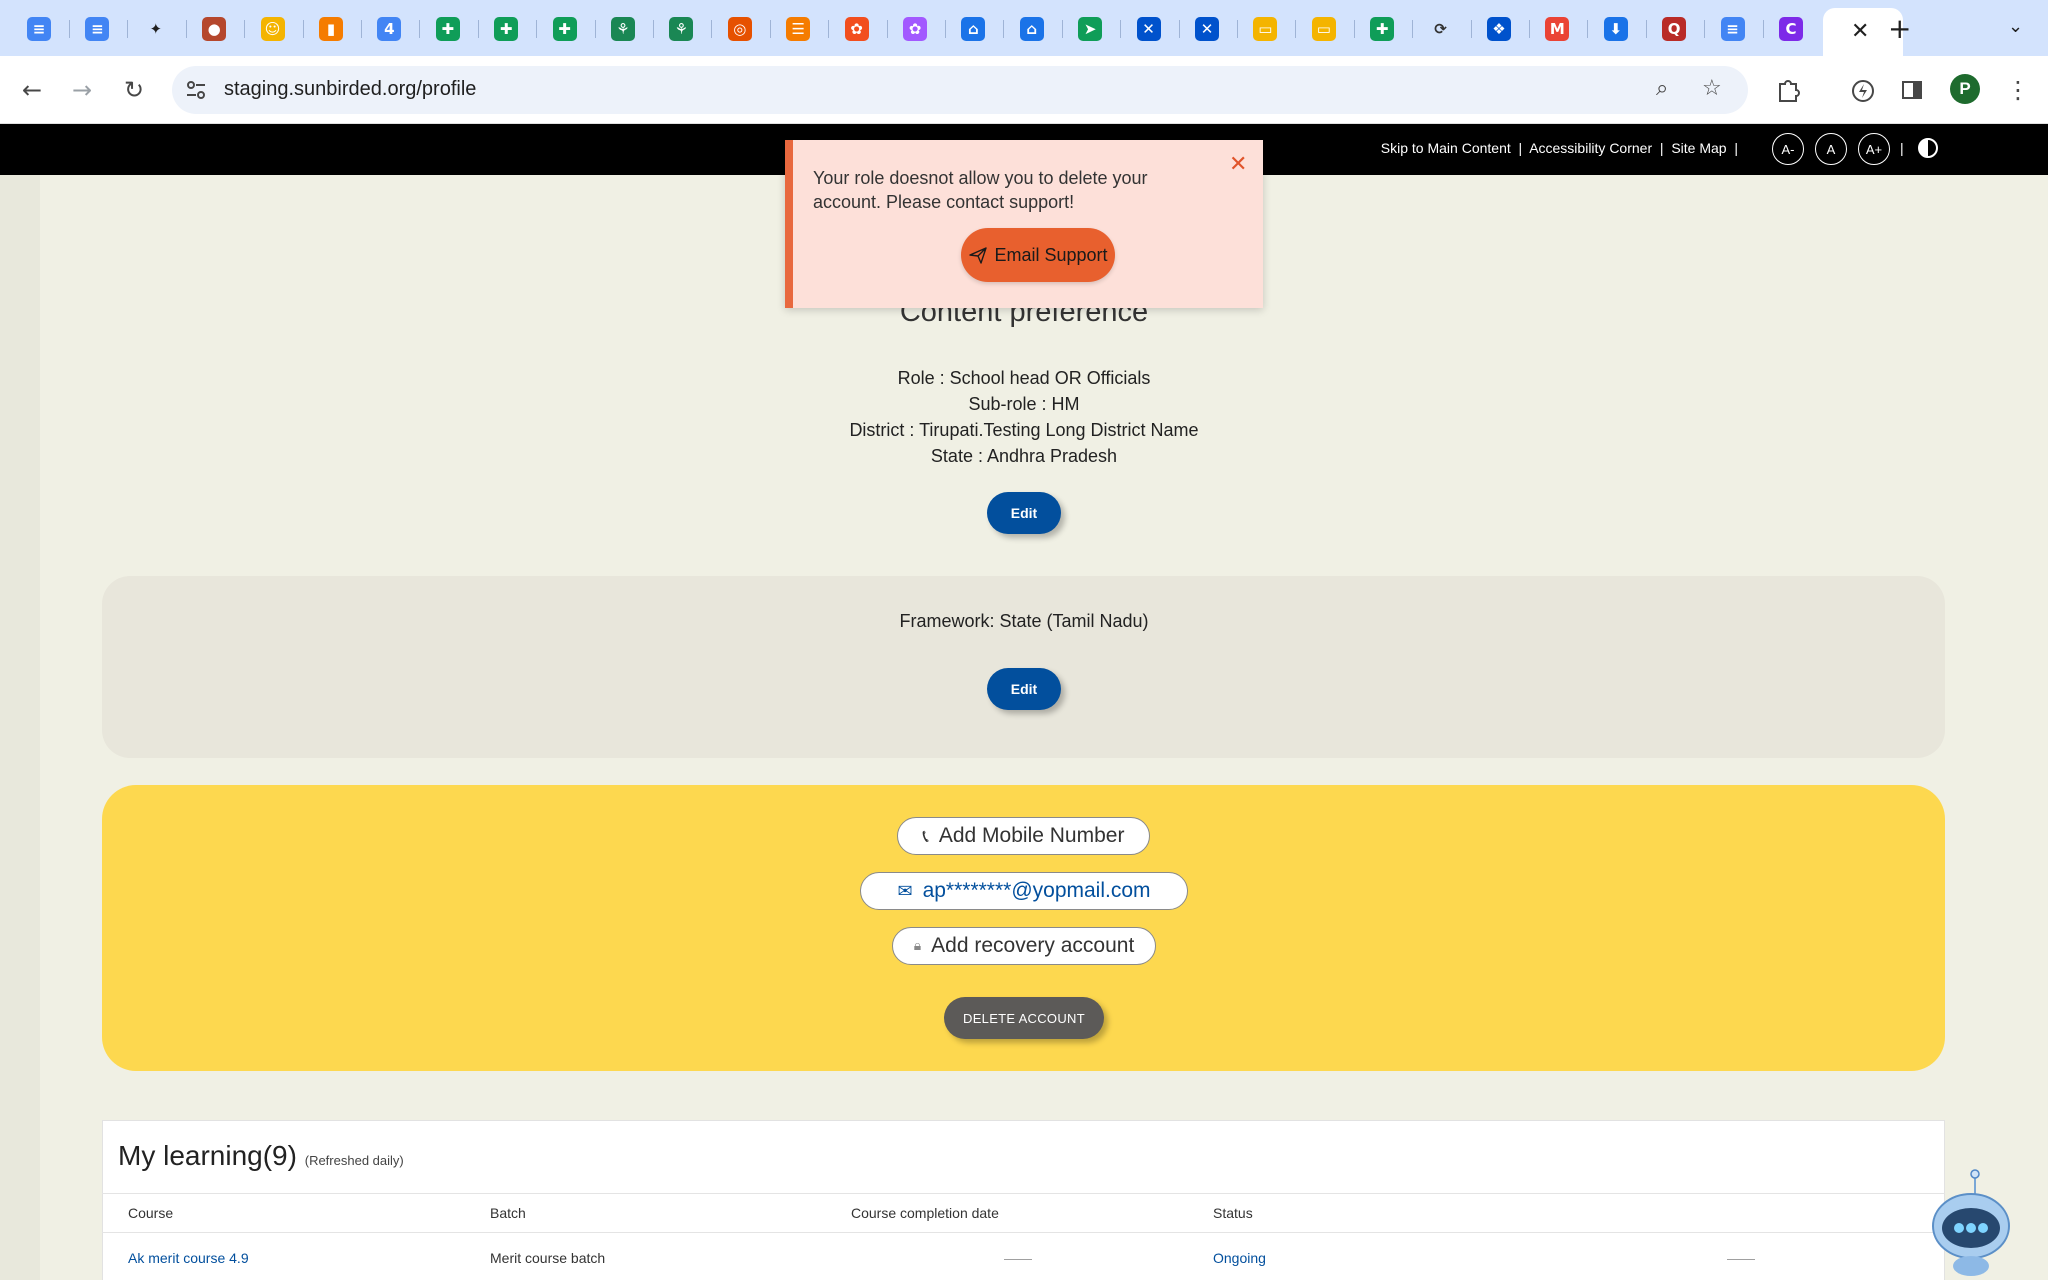  What do you see at coordinates (1557, 29) in the screenshot?
I see `browser-tab: M` at bounding box center [1557, 29].